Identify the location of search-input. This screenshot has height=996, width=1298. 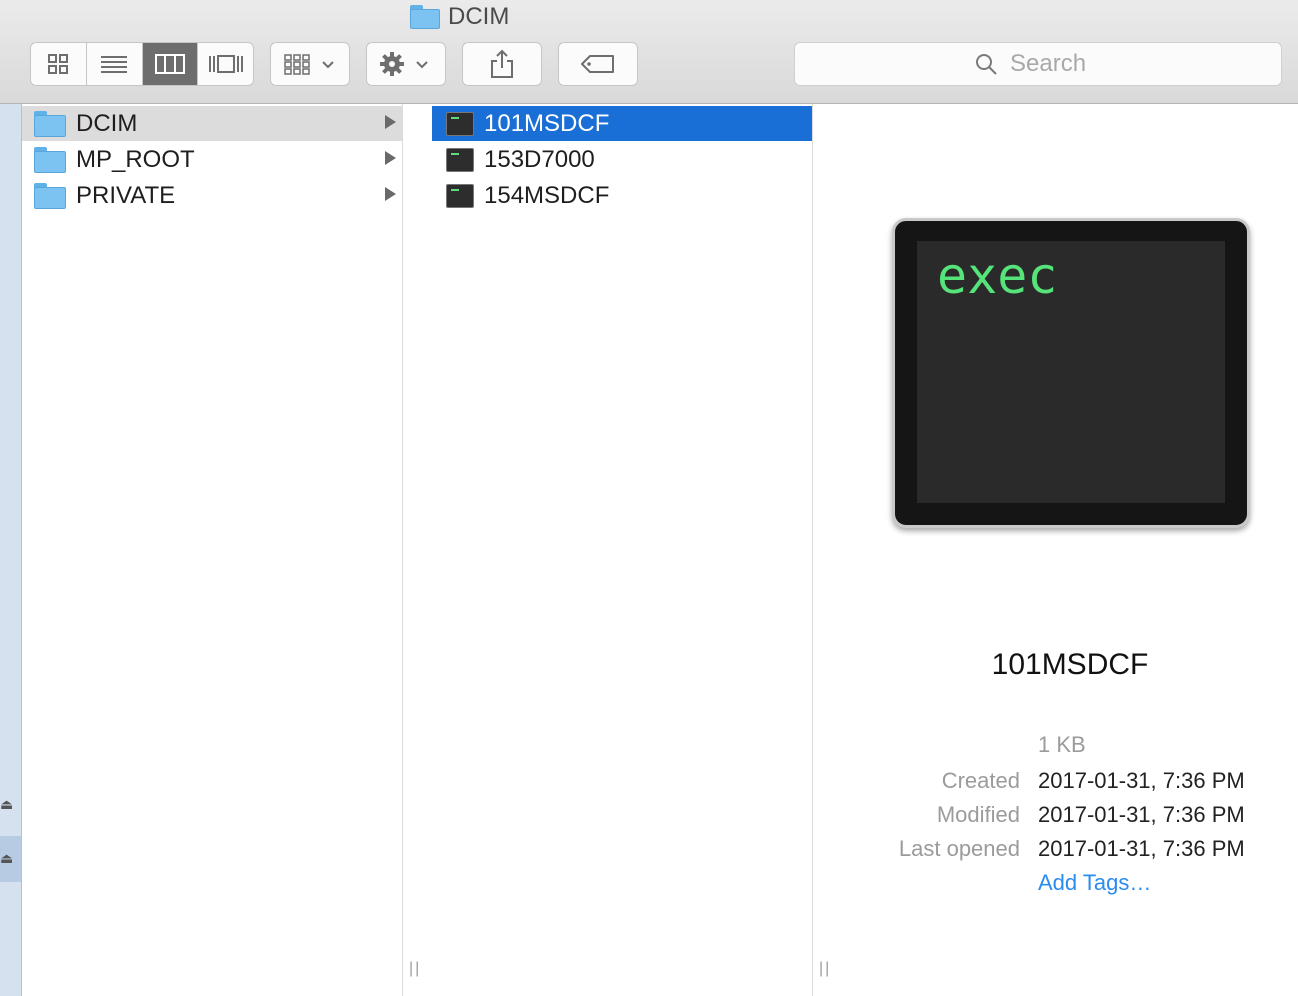
(1055, 64).